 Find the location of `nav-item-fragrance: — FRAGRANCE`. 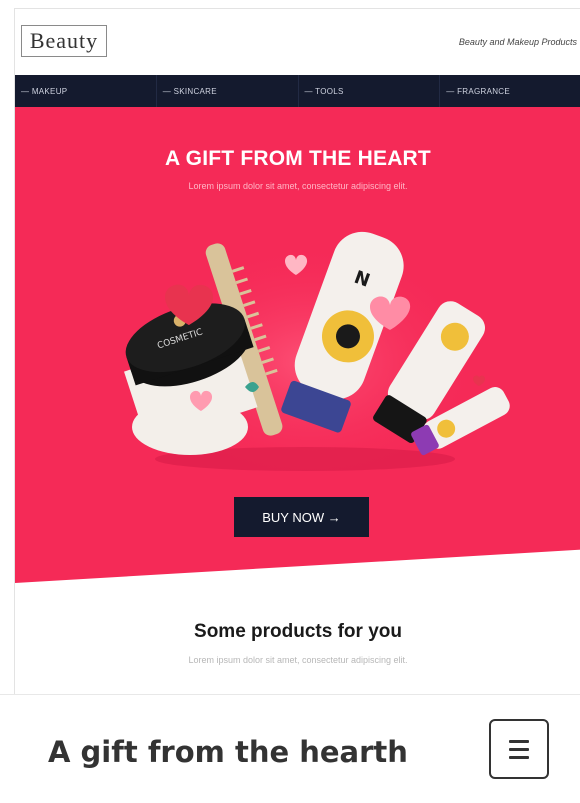

nav-item-fragrance: — FRAGRANCE is located at coordinates (510, 91).